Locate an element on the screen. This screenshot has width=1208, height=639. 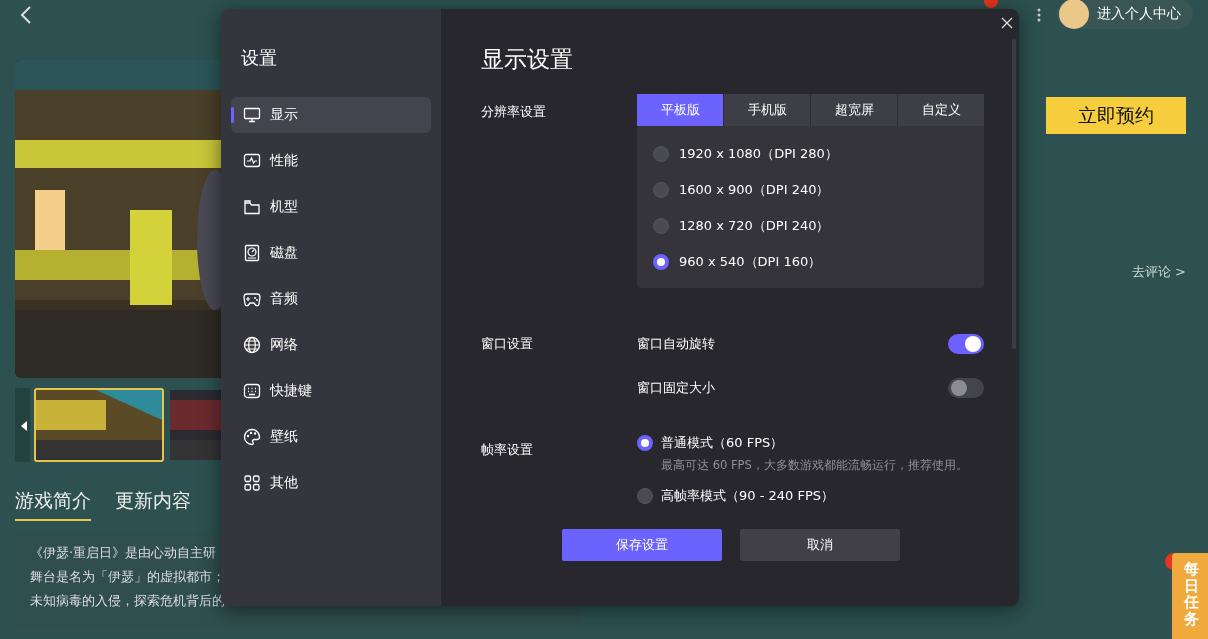
sidebar-item: 壁纸 is located at coordinates (331, 436).